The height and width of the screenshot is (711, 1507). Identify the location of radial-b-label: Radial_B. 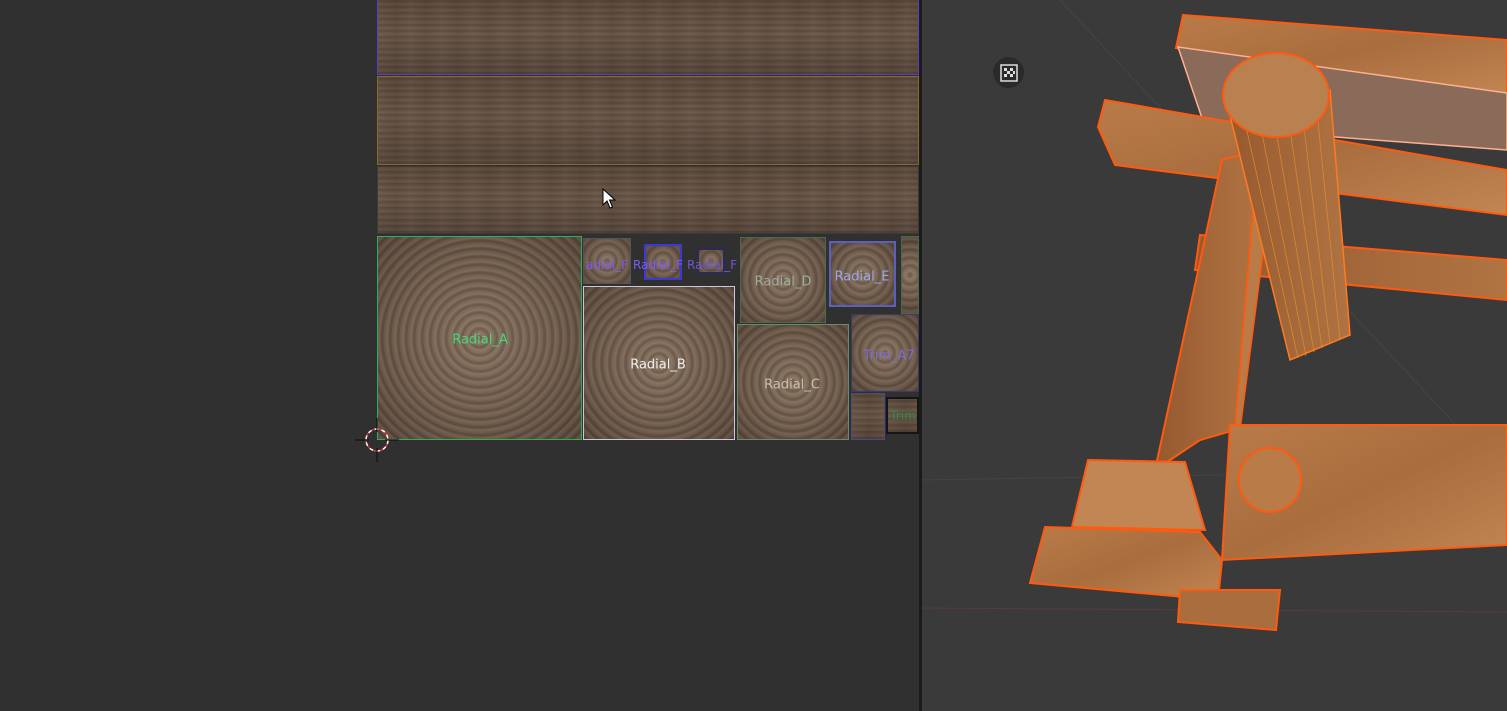
(658, 365).